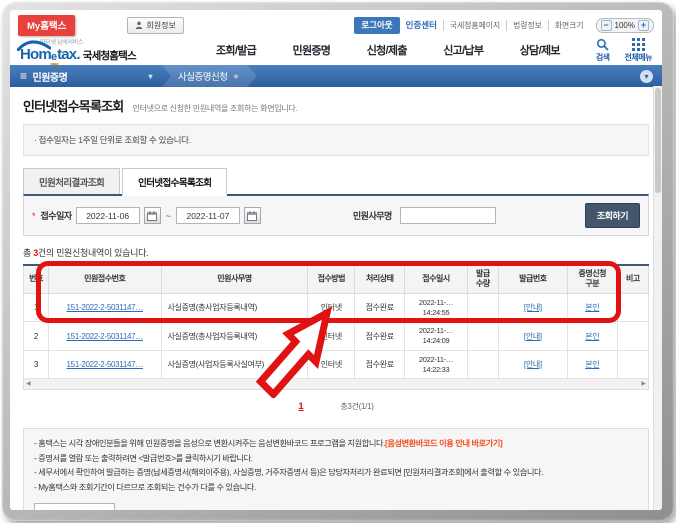  What do you see at coordinates (483, 279) in the screenshot?
I see `col-qty: 발급 수량` at bounding box center [483, 279].